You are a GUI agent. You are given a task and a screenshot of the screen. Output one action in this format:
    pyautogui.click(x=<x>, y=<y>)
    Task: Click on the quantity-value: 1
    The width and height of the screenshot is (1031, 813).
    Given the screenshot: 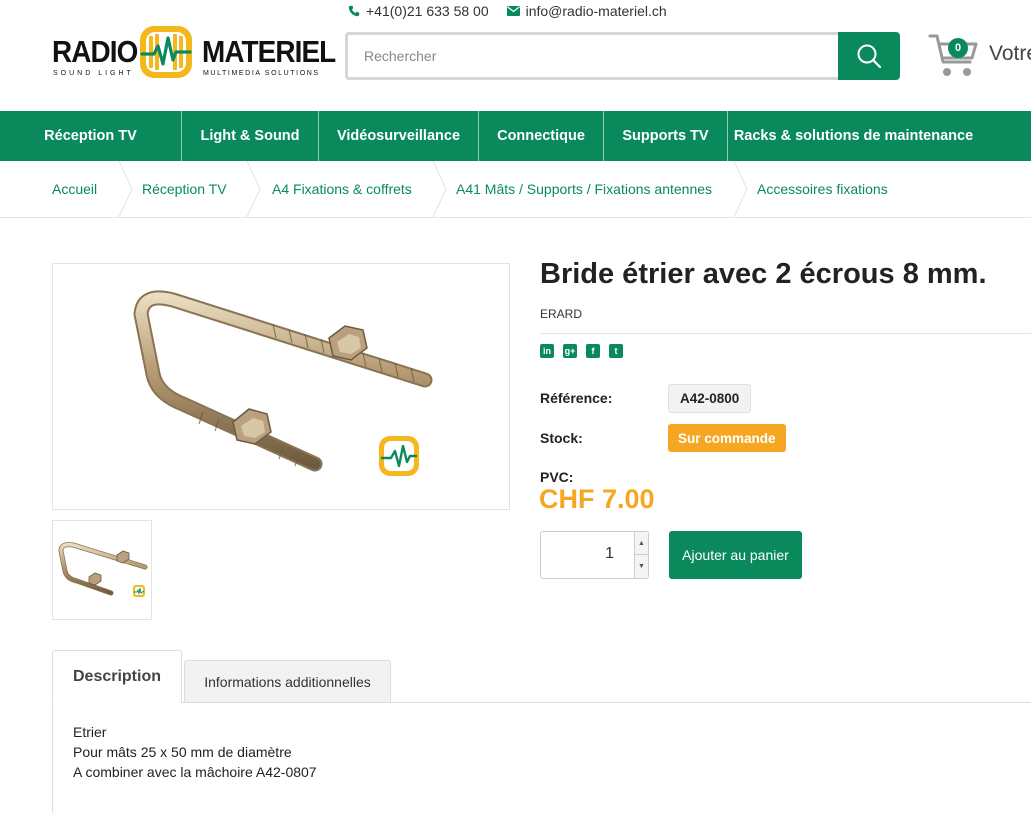 What is the action you would take?
    pyautogui.click(x=609, y=554)
    